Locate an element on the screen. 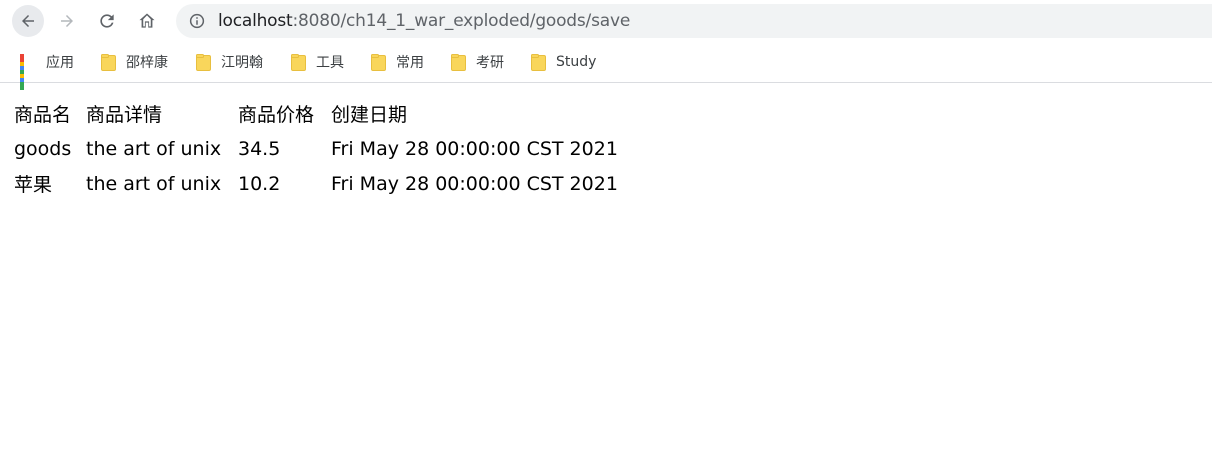 The width and height of the screenshot is (1212, 460). url-path: :8080/ch14_1_war_exploded/goods/save is located at coordinates (461, 21).